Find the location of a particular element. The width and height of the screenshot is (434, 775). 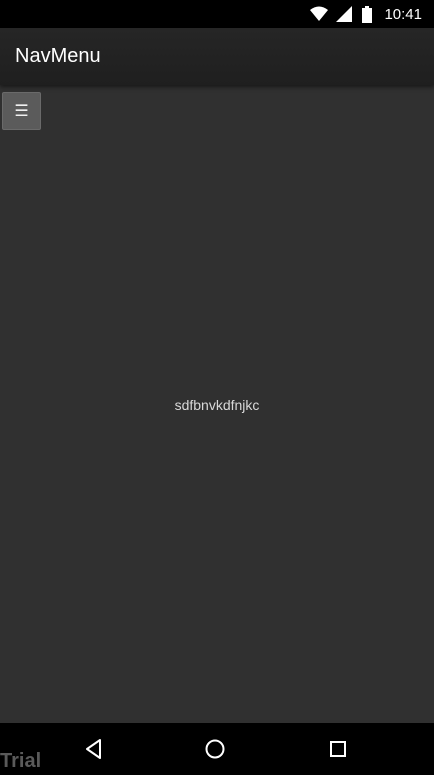

status-time: 10:41 is located at coordinates (403, 14).